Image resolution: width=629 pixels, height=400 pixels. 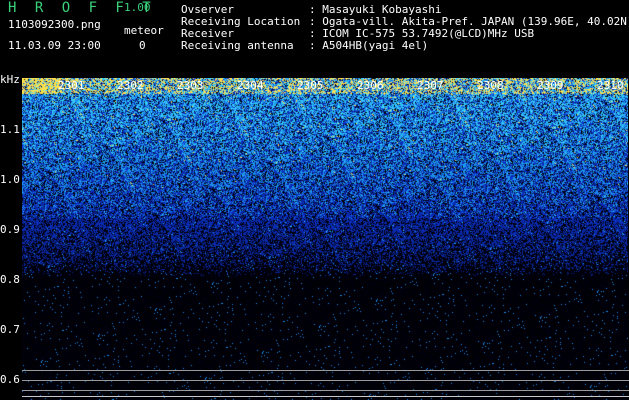 I want to click on y-tick-label: 0.7, so click(x=10, y=329).